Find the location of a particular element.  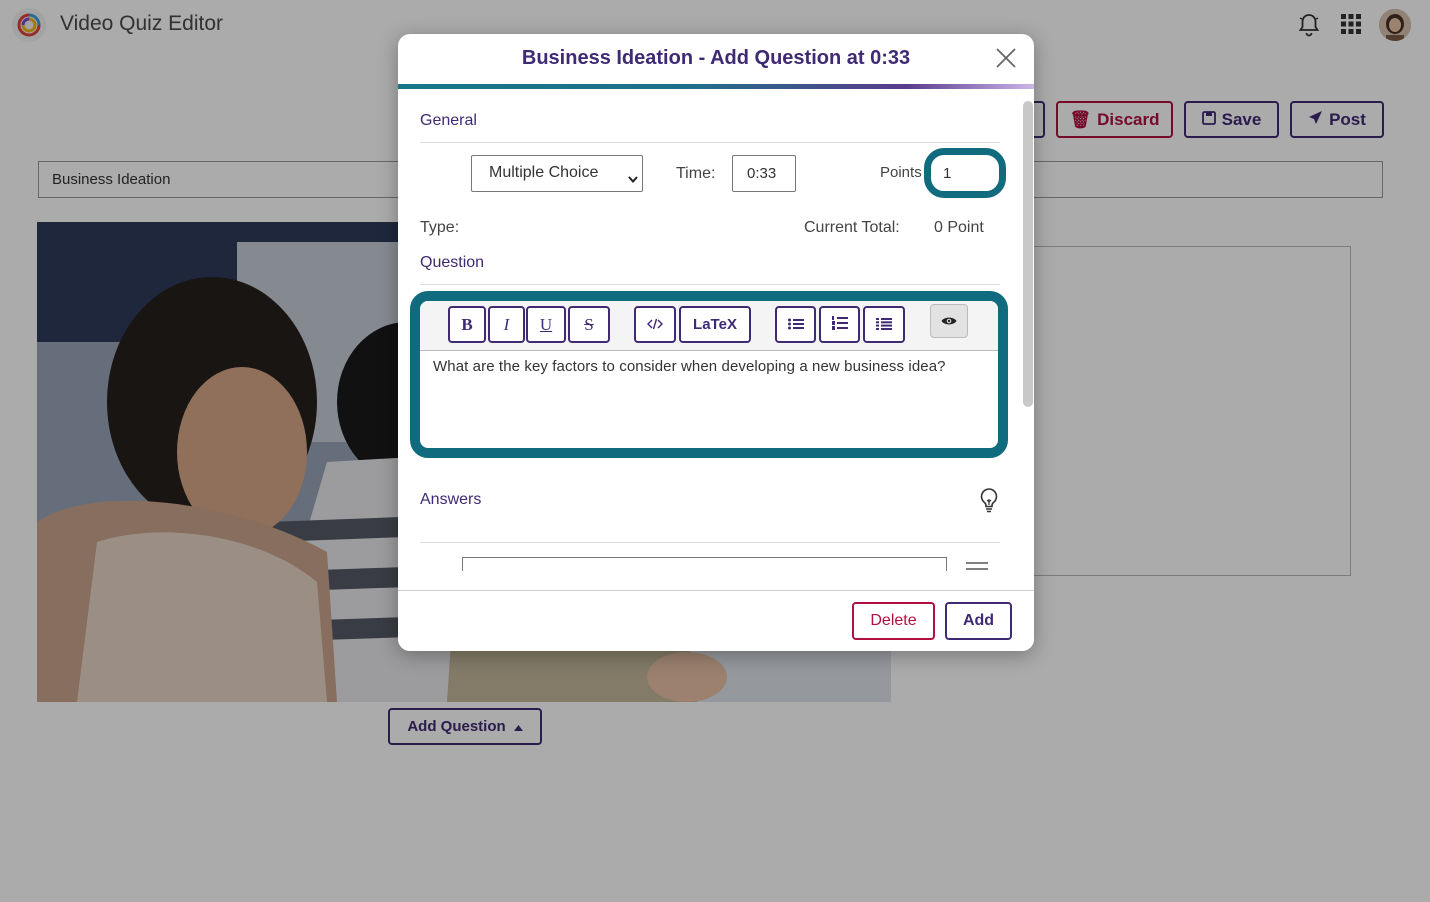

numbered-list-icon is located at coordinates (839, 325).